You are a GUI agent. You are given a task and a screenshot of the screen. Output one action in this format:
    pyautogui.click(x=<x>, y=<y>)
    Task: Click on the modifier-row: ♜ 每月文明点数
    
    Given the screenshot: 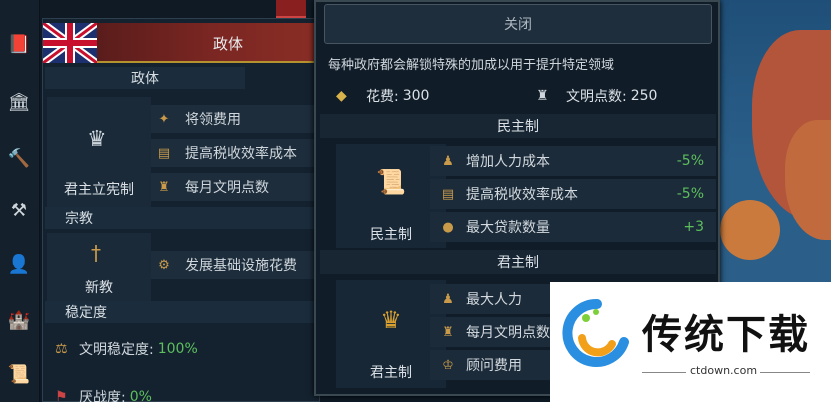 What is the action you would take?
    pyautogui.click(x=234, y=187)
    